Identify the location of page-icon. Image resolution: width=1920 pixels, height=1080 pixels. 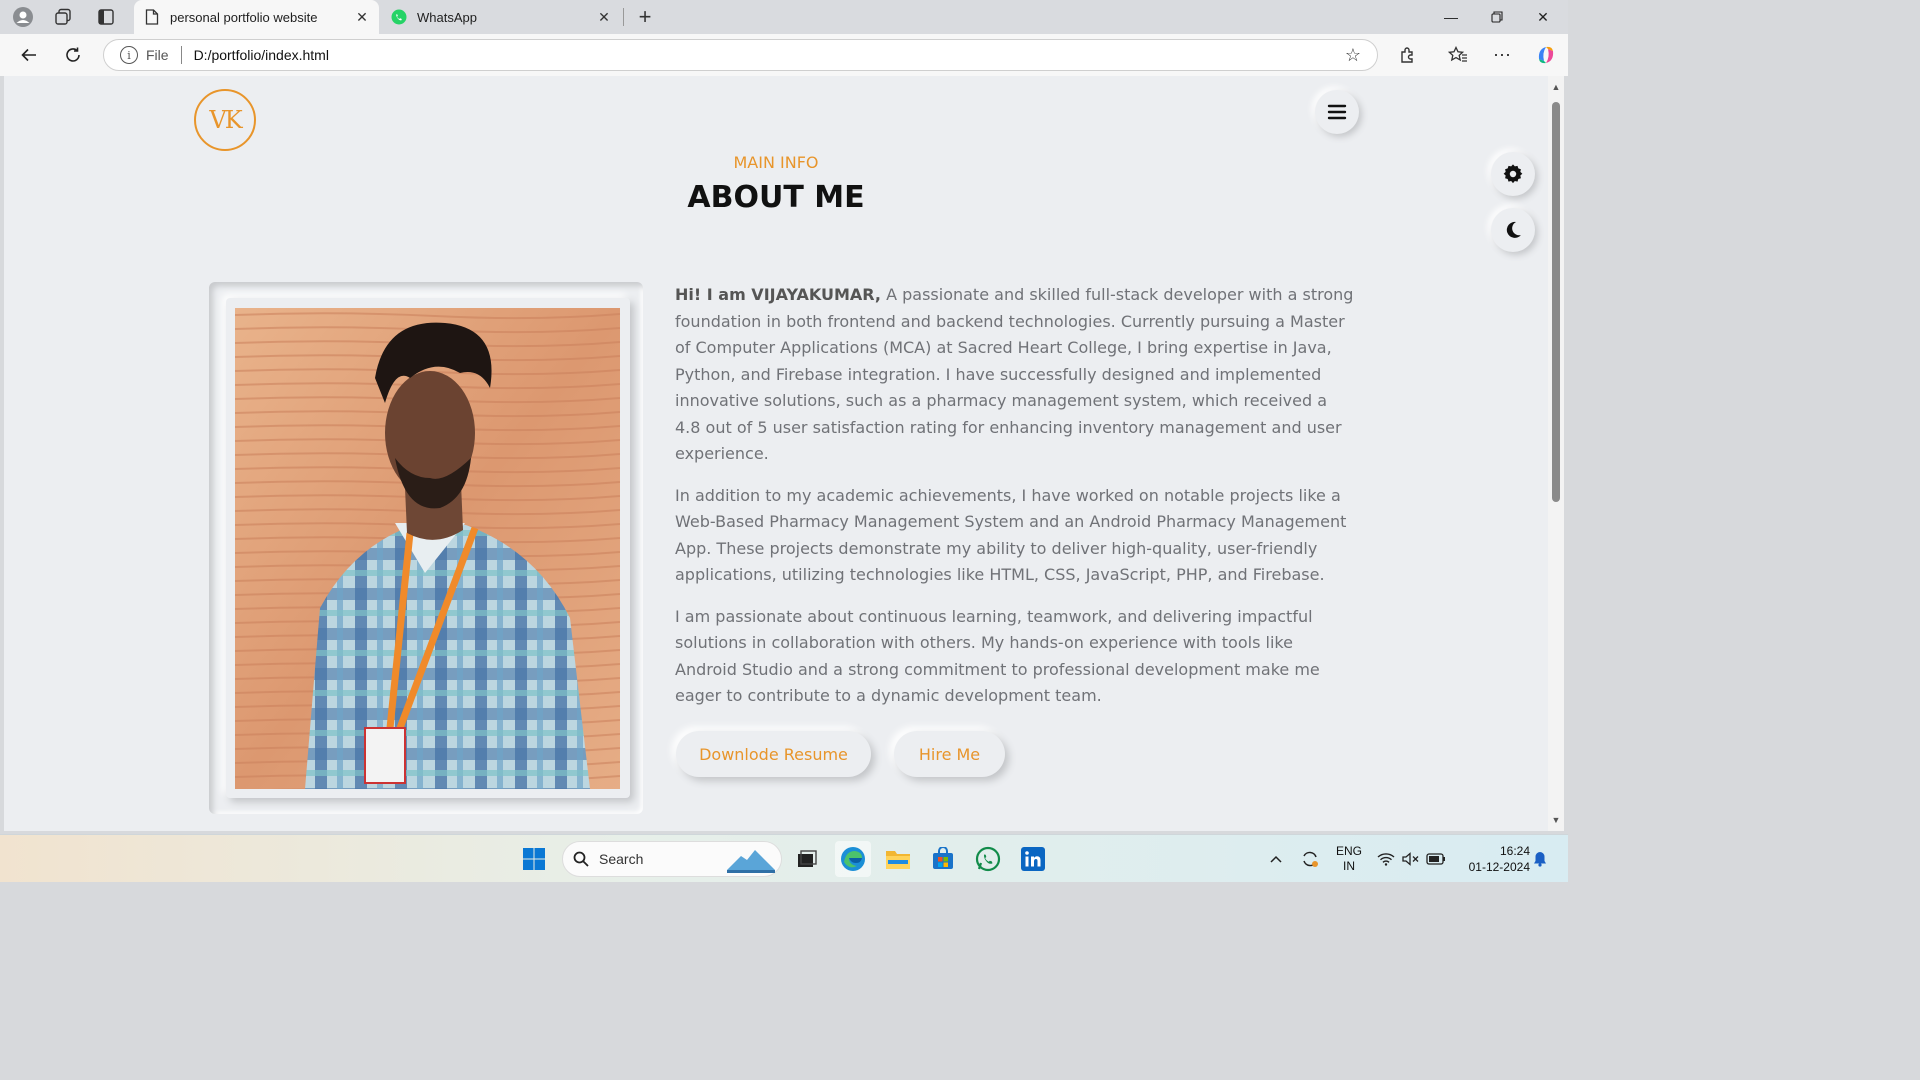
(152, 17).